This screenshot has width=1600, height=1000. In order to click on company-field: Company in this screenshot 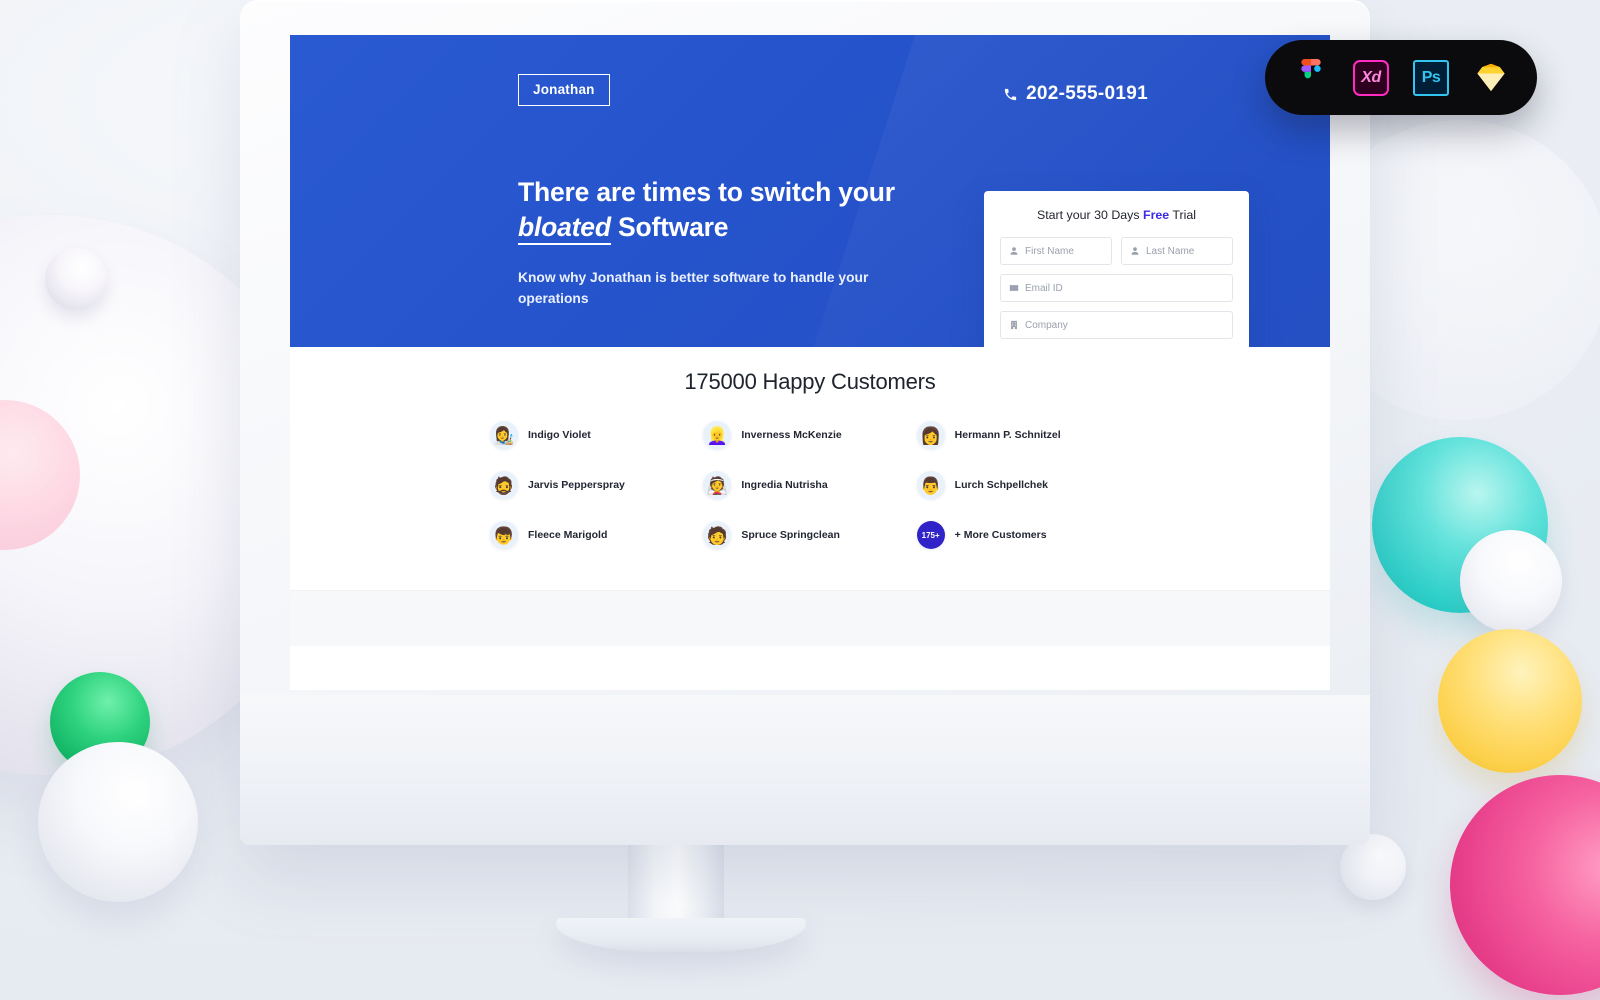, I will do `click(1116, 325)`.